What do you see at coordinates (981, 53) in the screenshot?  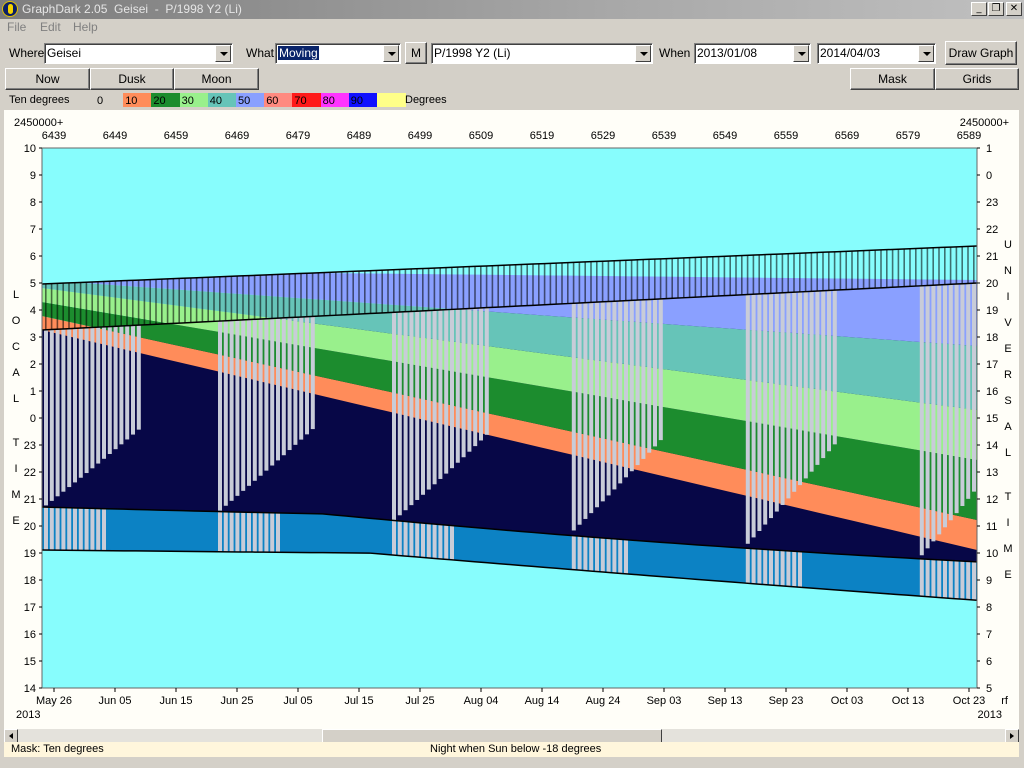 I see `draw-graph-button: Draw Graph` at bounding box center [981, 53].